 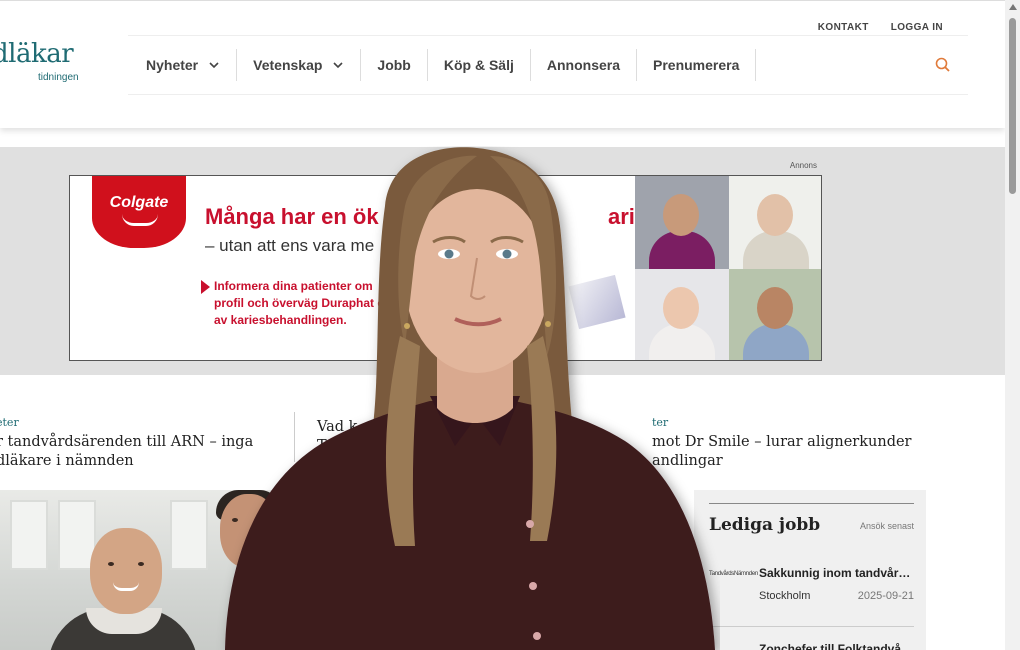 I want to click on nav-item-kop-salj: Köp & Sälj, so click(x=479, y=65).